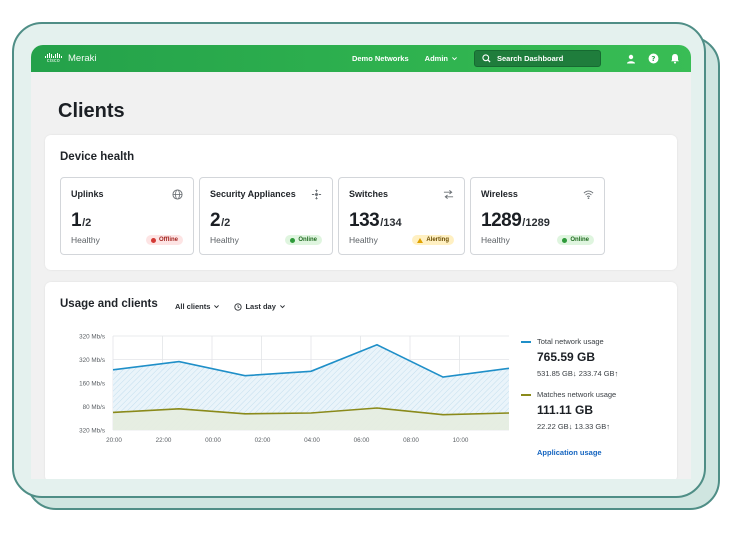 Image resolution: width=730 pixels, height=536 pixels. I want to click on tile-count: 133, so click(364, 220).